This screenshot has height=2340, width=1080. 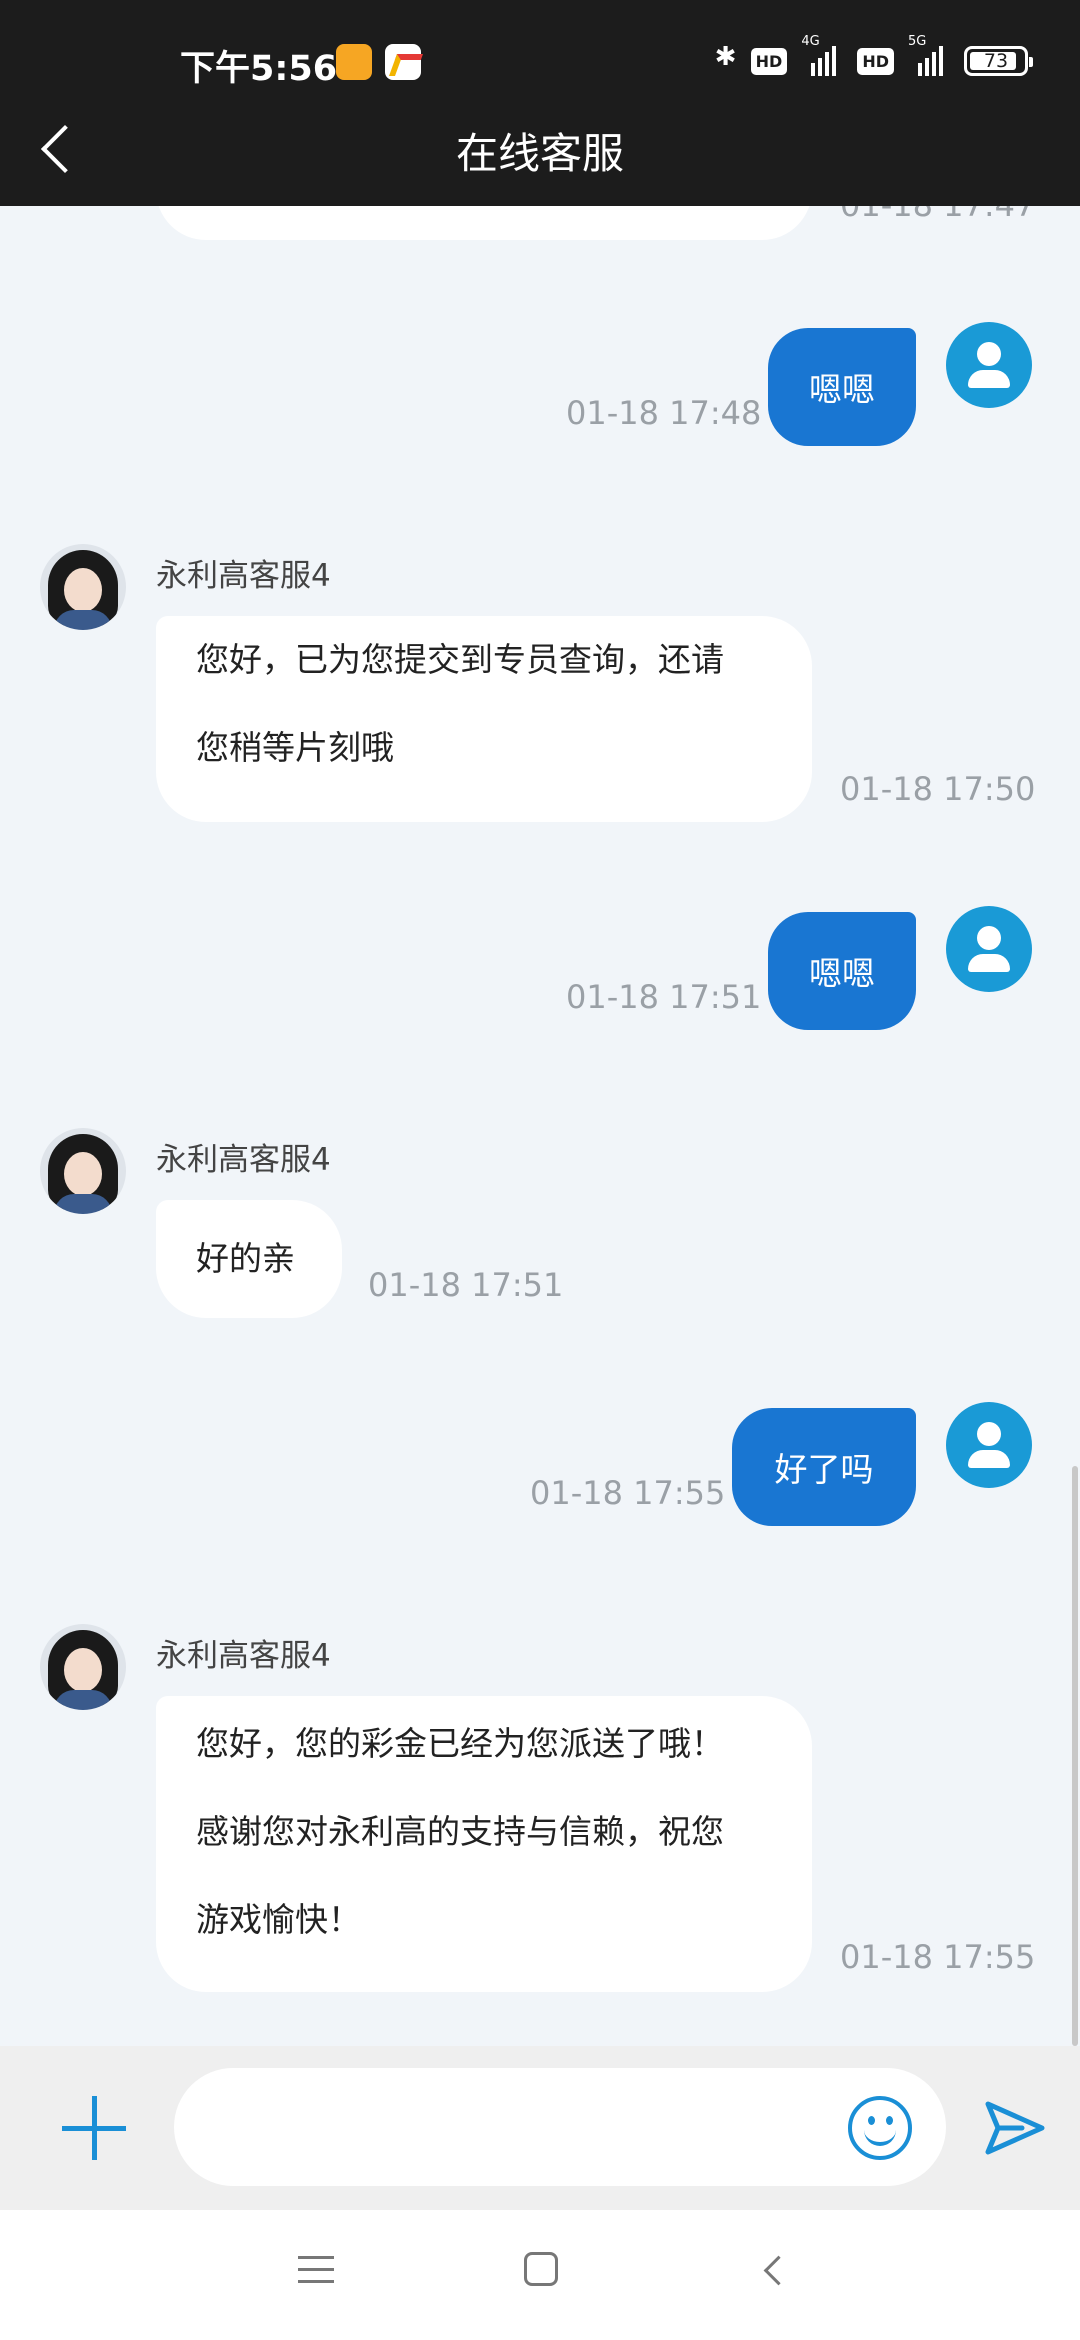 What do you see at coordinates (540, 62) in the screenshot?
I see `status-bar: 下午5:56 HD 4G HD 5G 73` at bounding box center [540, 62].